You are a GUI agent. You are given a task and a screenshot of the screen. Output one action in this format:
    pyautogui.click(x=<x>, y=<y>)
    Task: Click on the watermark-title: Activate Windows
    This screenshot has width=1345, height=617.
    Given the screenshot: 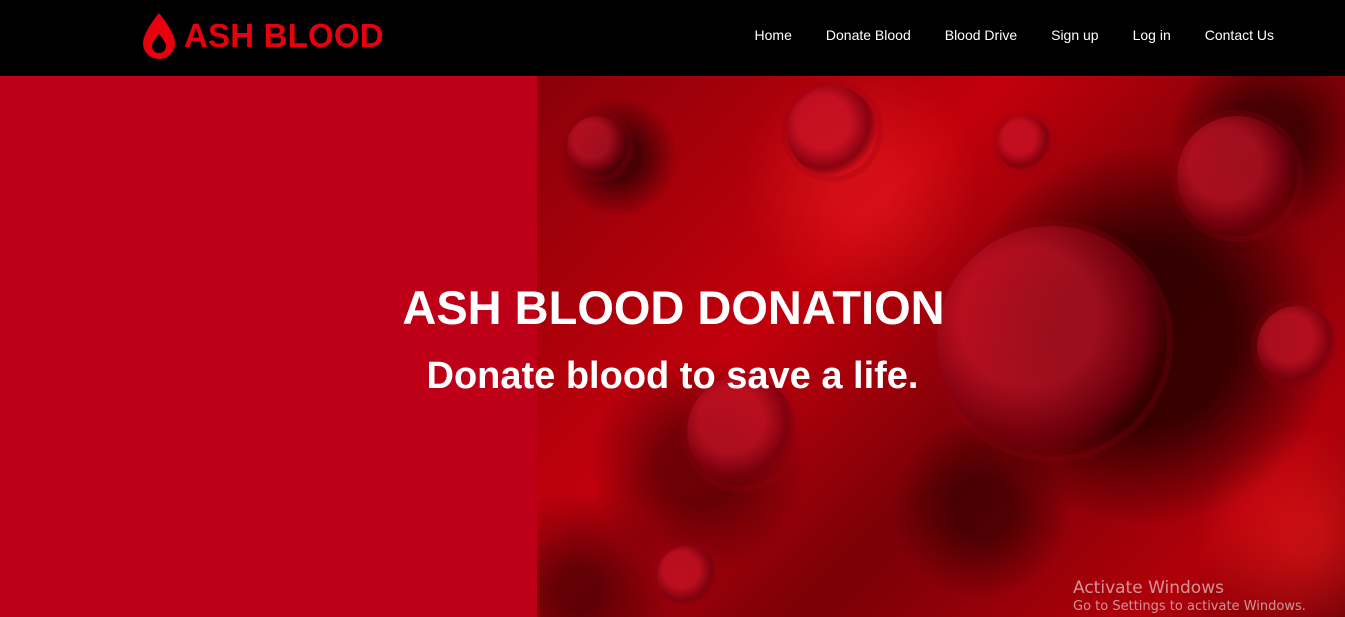 What is the action you would take?
    pyautogui.click(x=1148, y=588)
    